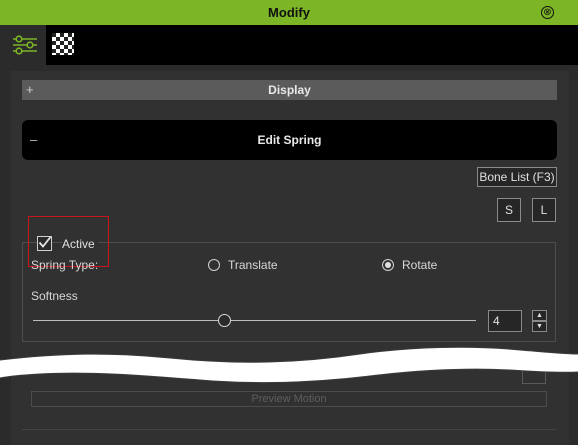  What do you see at coordinates (289, 140) in the screenshot?
I see `edit-spring-section-label: Edit Spring` at bounding box center [289, 140].